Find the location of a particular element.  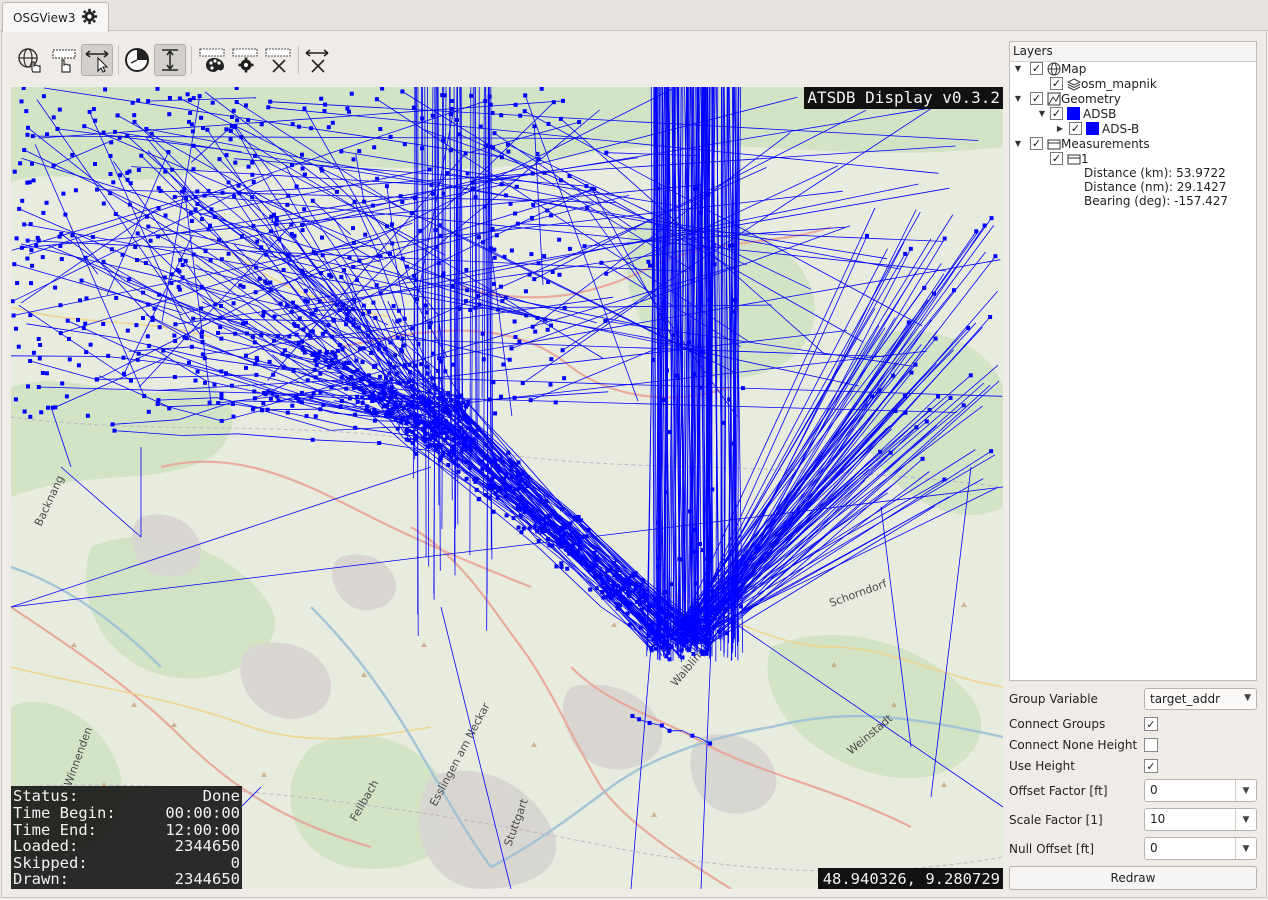

height-tool is located at coordinates (170, 60).